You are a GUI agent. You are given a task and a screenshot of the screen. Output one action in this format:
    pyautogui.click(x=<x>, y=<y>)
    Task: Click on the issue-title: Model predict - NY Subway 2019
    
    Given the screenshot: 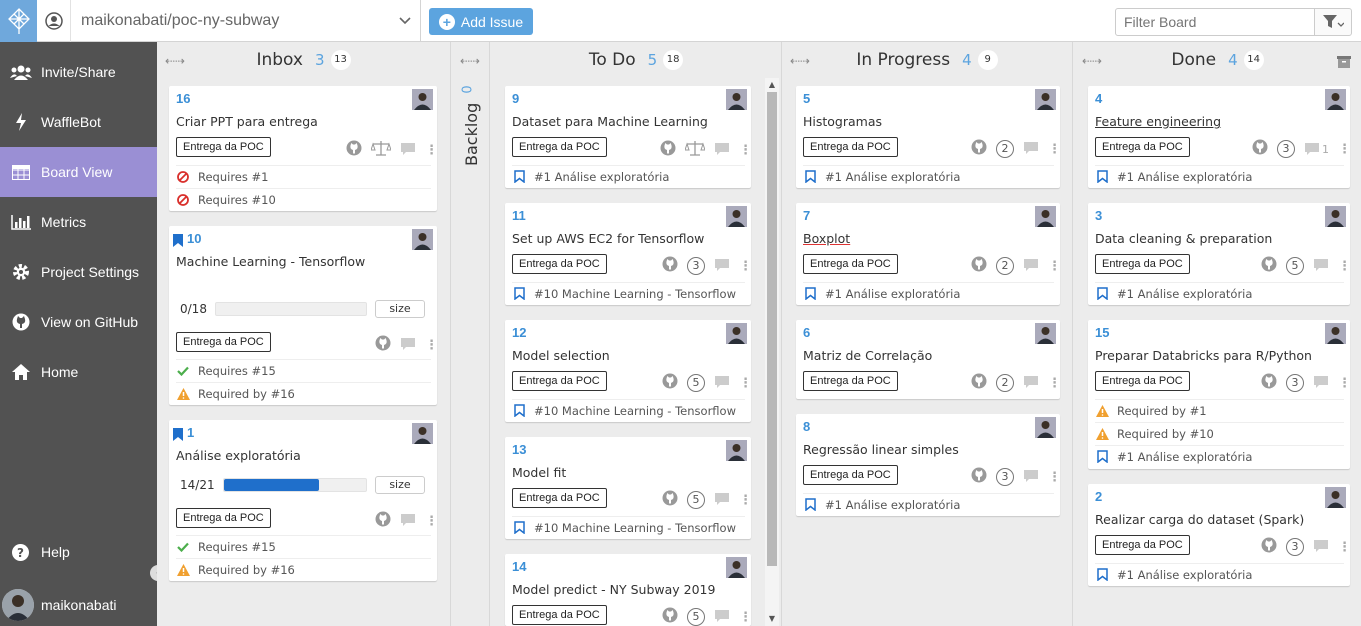 What is the action you would take?
    pyautogui.click(x=613, y=589)
    